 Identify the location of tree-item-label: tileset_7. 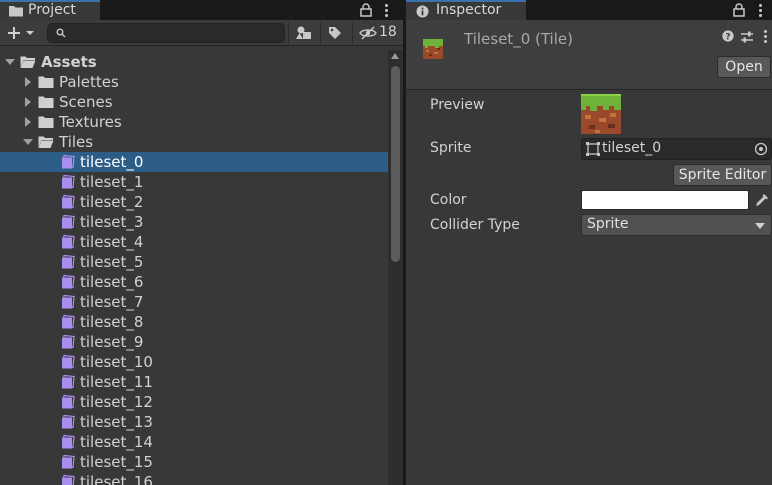
(112, 302).